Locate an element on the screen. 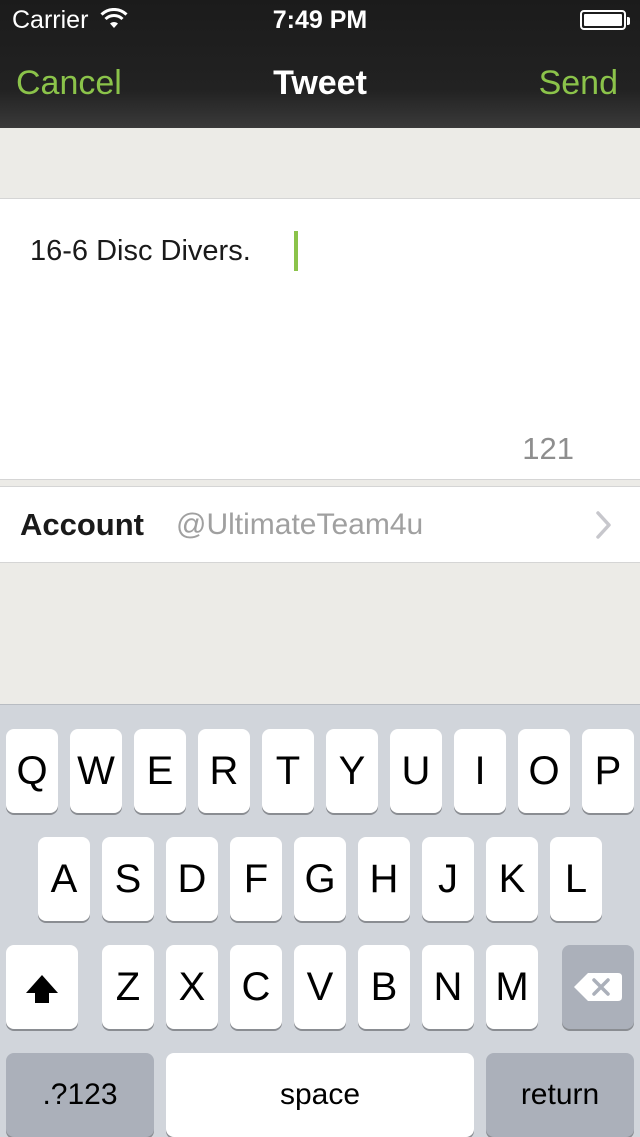  backspace-key is located at coordinates (598, 987).